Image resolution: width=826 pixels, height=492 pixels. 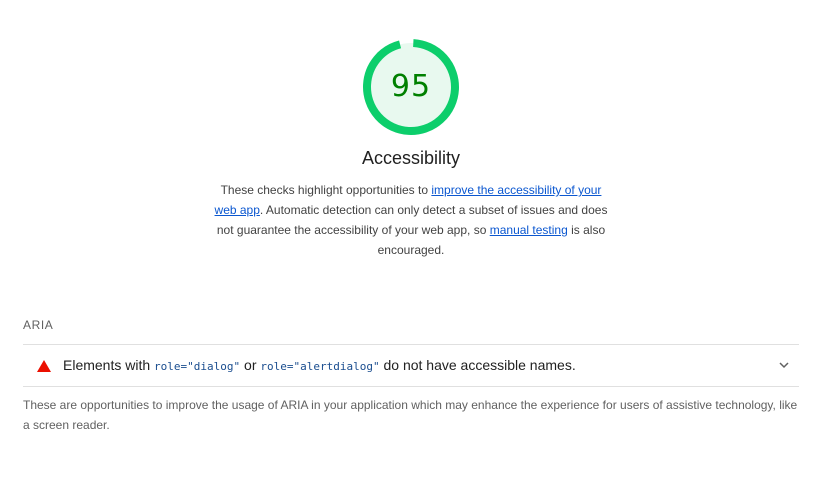 I want to click on description-text-1: These checks highlight opportunities to, so click(x=326, y=190).